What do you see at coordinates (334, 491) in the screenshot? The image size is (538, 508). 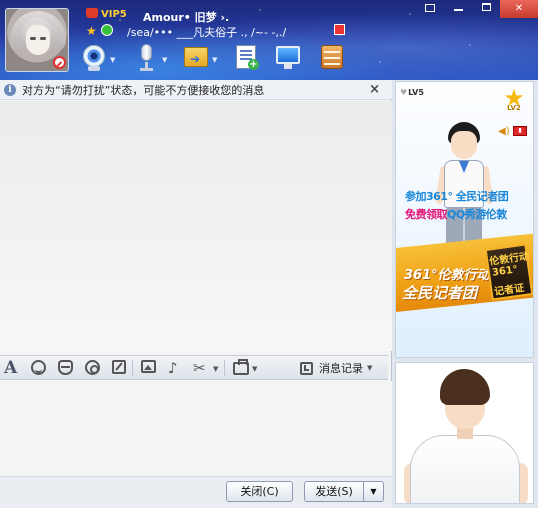 I see `send-button: 发送(S)` at bounding box center [334, 491].